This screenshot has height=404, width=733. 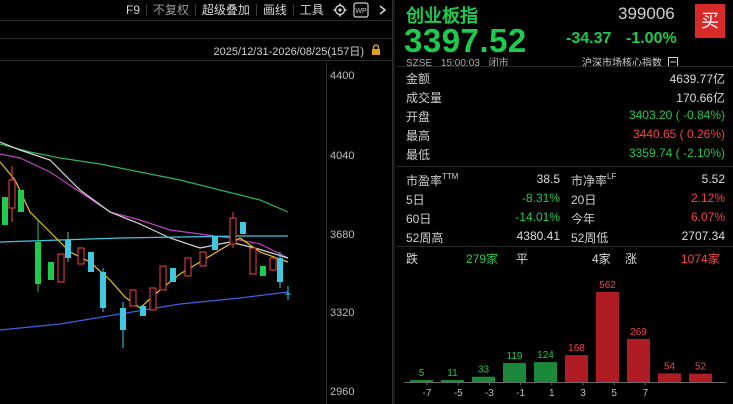 What do you see at coordinates (565, 339) in the screenshot?
I see `change-distribution-chart: 5 11 33 119 124 168 562 269 54 52 -7 -5 -3 -1 1 3 5 7` at bounding box center [565, 339].